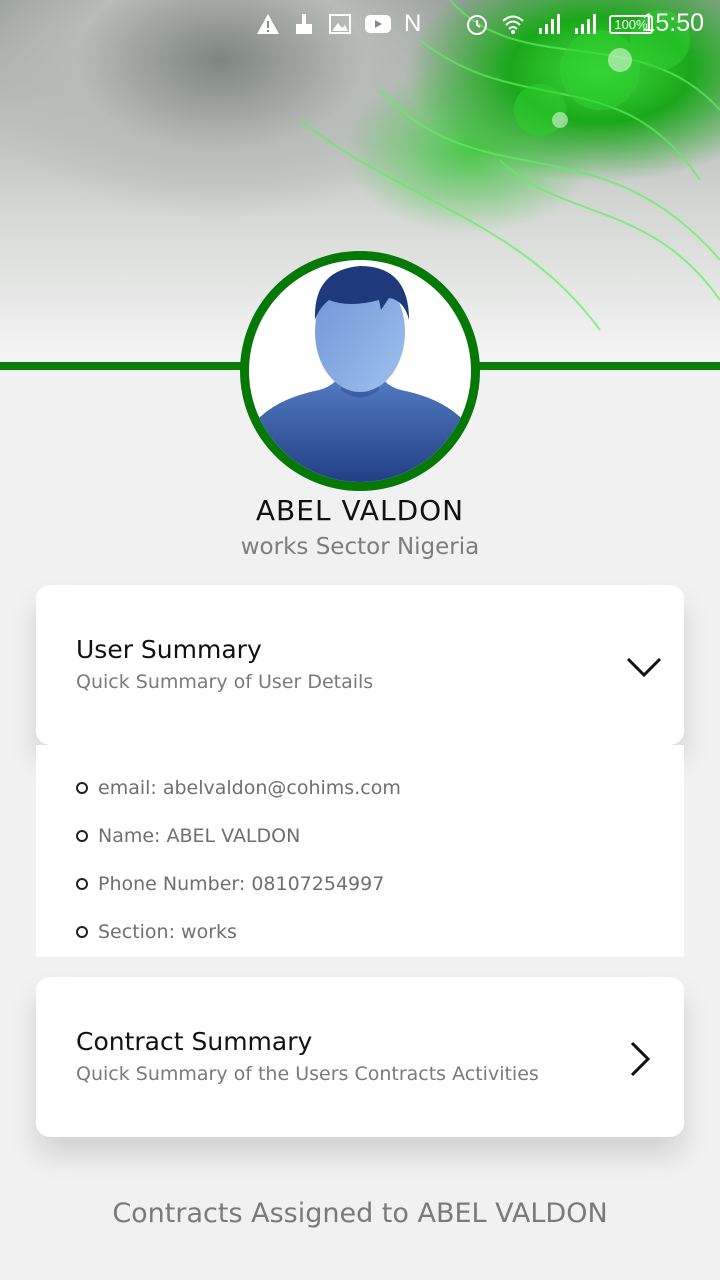 The width and height of the screenshot is (720, 1280). What do you see at coordinates (268, 24) in the screenshot?
I see `warning-icon` at bounding box center [268, 24].